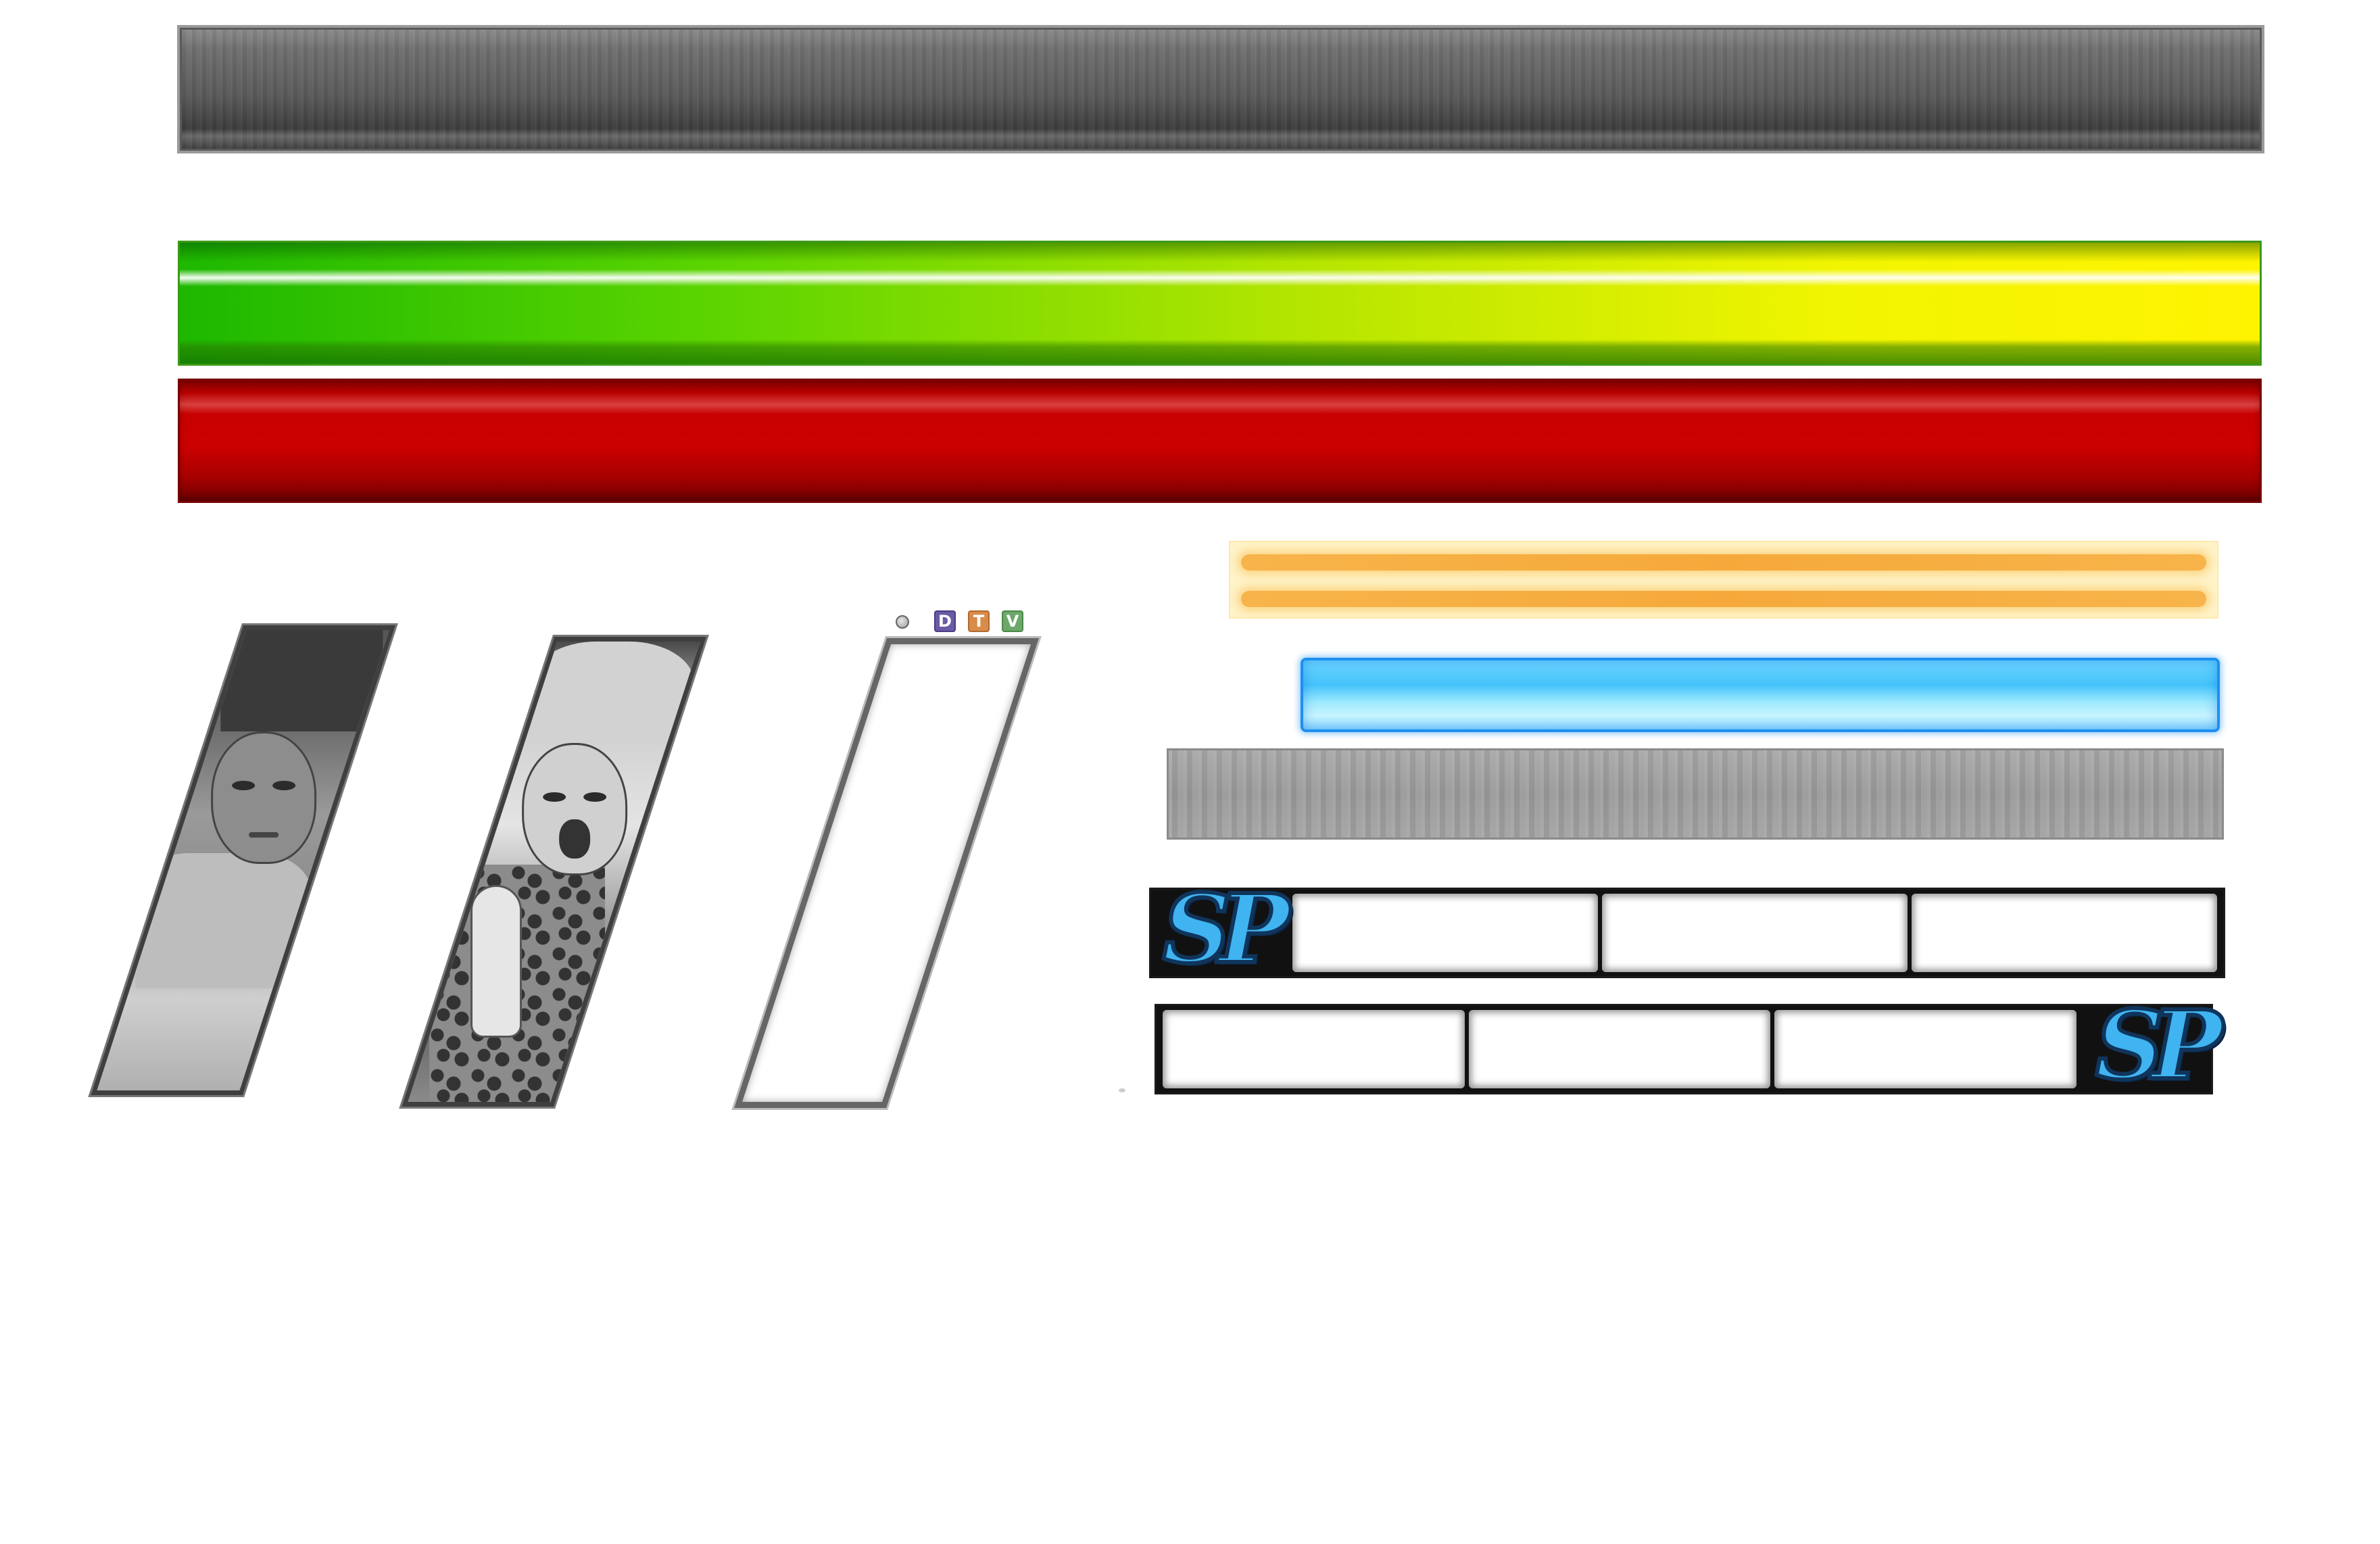  Describe the element at coordinates (945, 621) in the screenshot. I see `d-tool-icon: D` at that location.